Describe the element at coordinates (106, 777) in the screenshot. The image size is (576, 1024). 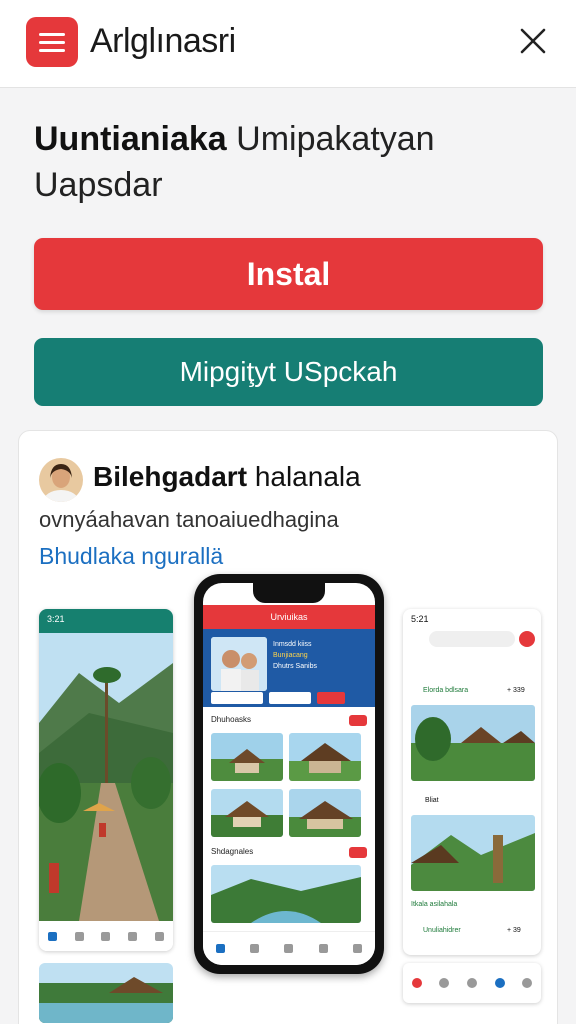
I see `village-road-image` at that location.